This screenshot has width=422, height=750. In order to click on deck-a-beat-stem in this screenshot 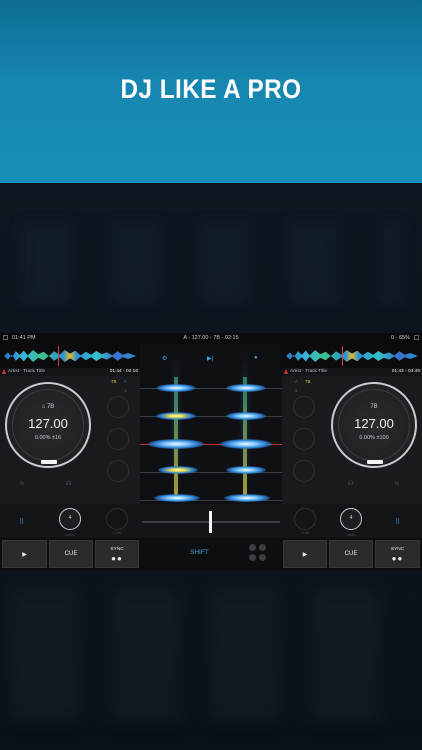, I will do `click(176, 437)`.